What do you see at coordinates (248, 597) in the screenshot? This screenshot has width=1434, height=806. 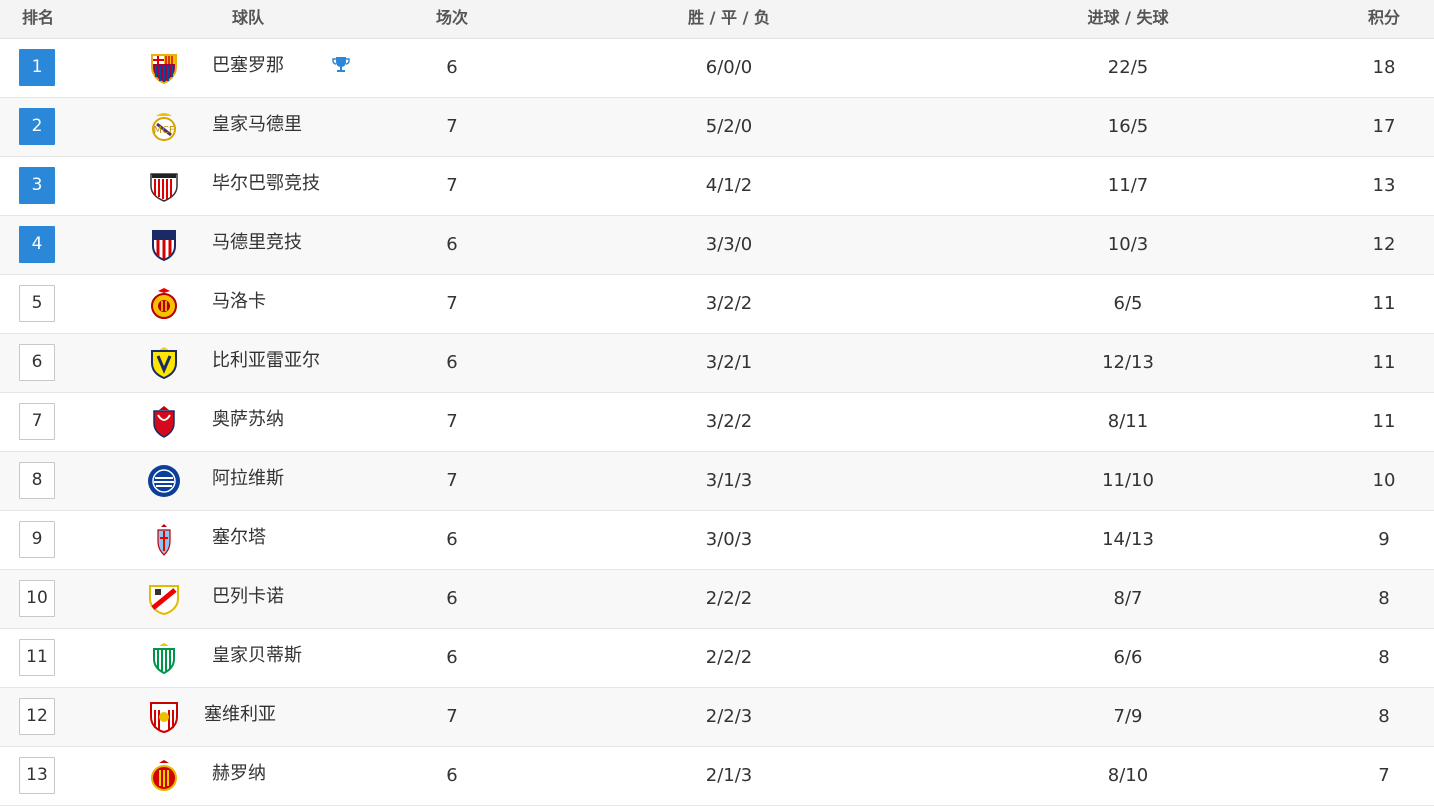 I see `team-name: 巴列卡诺` at bounding box center [248, 597].